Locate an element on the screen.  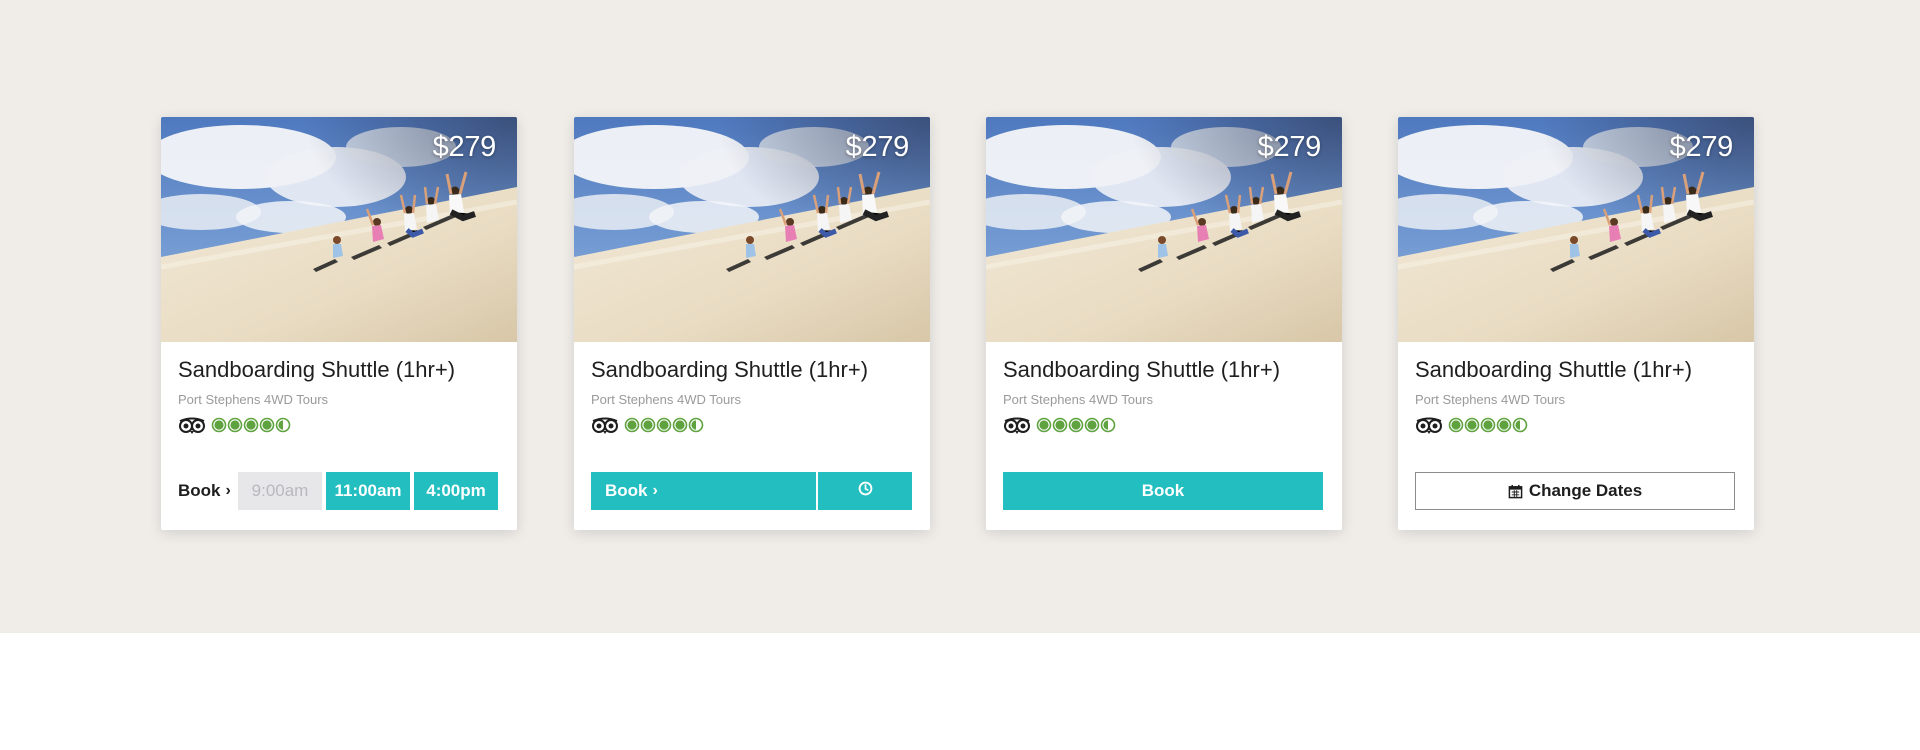
change-dates-label: Change Dates is located at coordinates (1585, 490).